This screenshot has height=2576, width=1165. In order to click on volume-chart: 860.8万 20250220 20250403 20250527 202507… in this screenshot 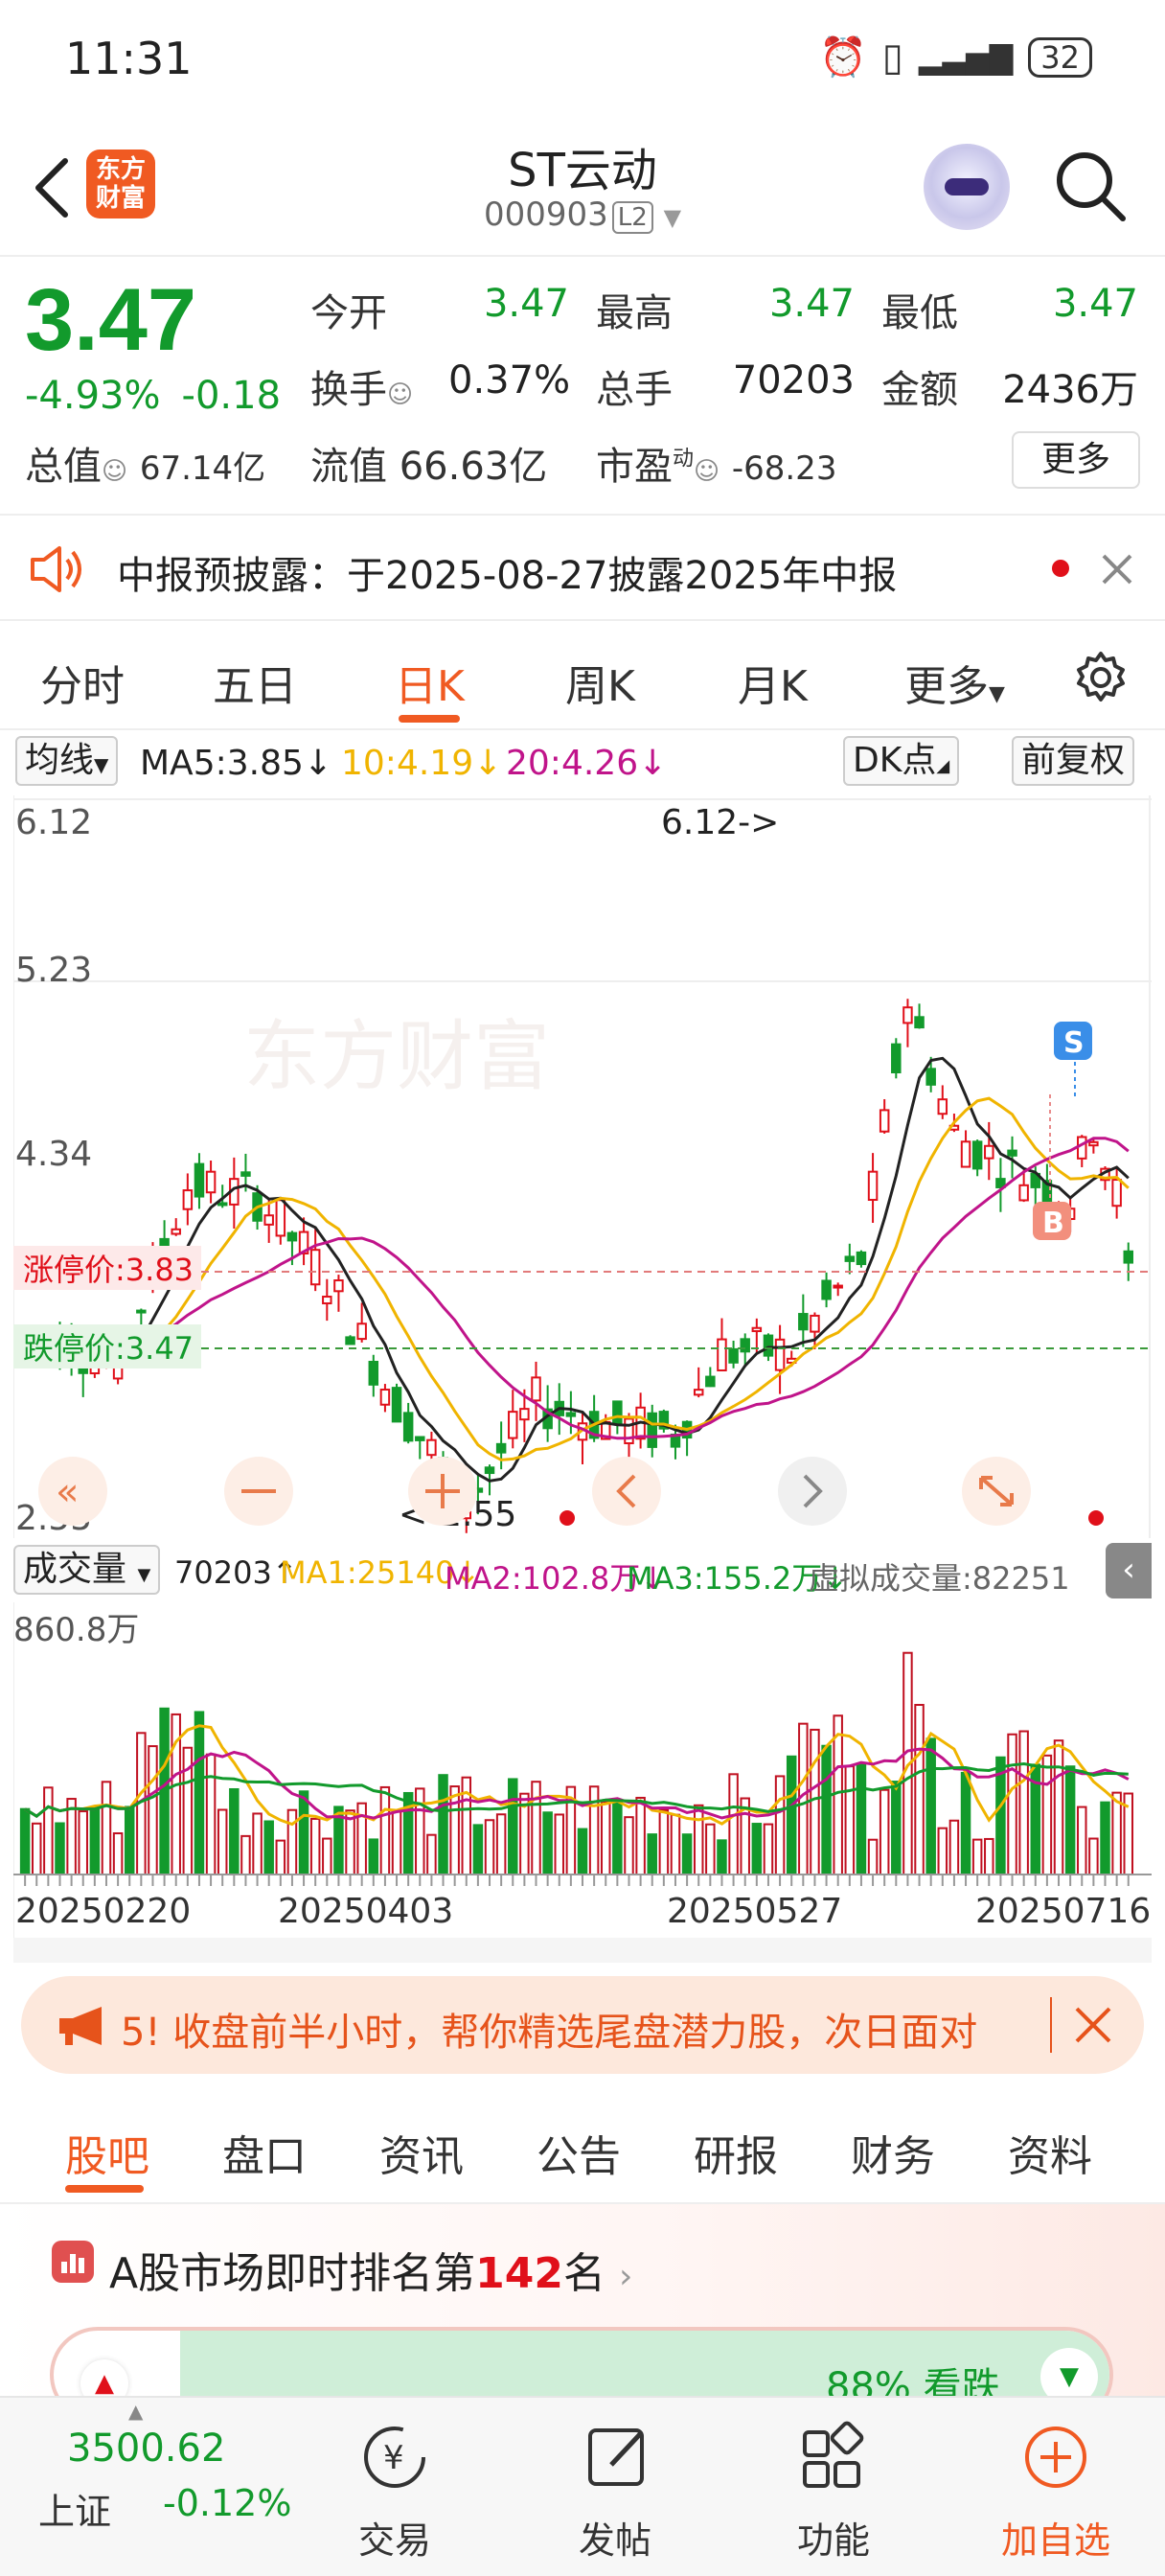, I will do `click(582, 1782)`.